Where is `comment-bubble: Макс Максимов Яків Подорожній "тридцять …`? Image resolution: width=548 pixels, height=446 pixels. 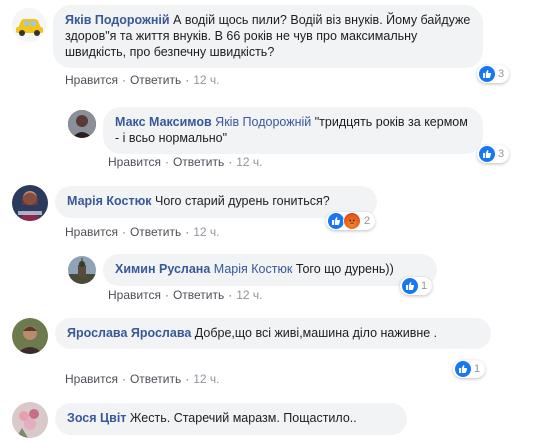
comment-bubble: Макс Максимов Яків Подорожній "тридцять … is located at coordinates (293, 130).